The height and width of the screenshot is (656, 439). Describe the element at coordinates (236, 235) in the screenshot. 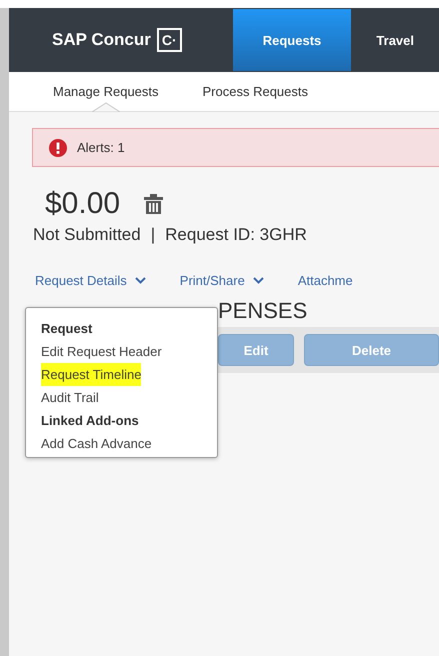

I see `request-id: Request ID: 3GHR` at that location.